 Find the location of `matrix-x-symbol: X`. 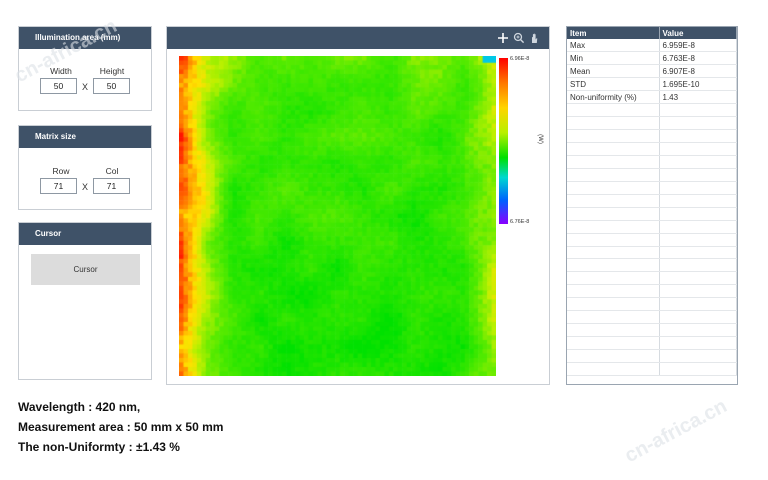

matrix-x-symbol: X is located at coordinates (85, 187).